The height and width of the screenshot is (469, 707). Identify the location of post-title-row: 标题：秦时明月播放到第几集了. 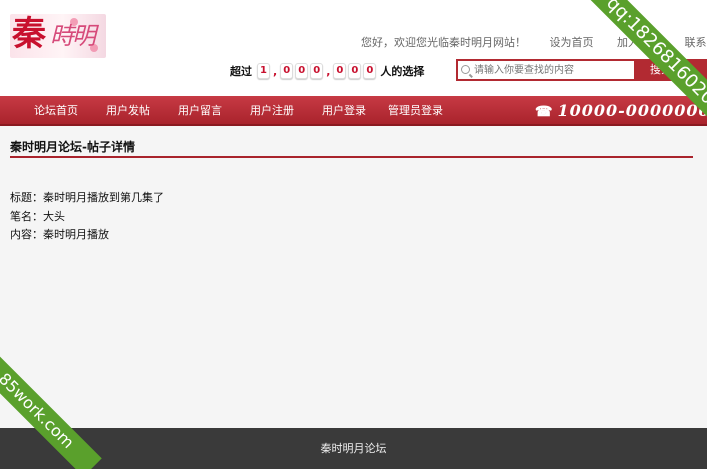
(87, 197).